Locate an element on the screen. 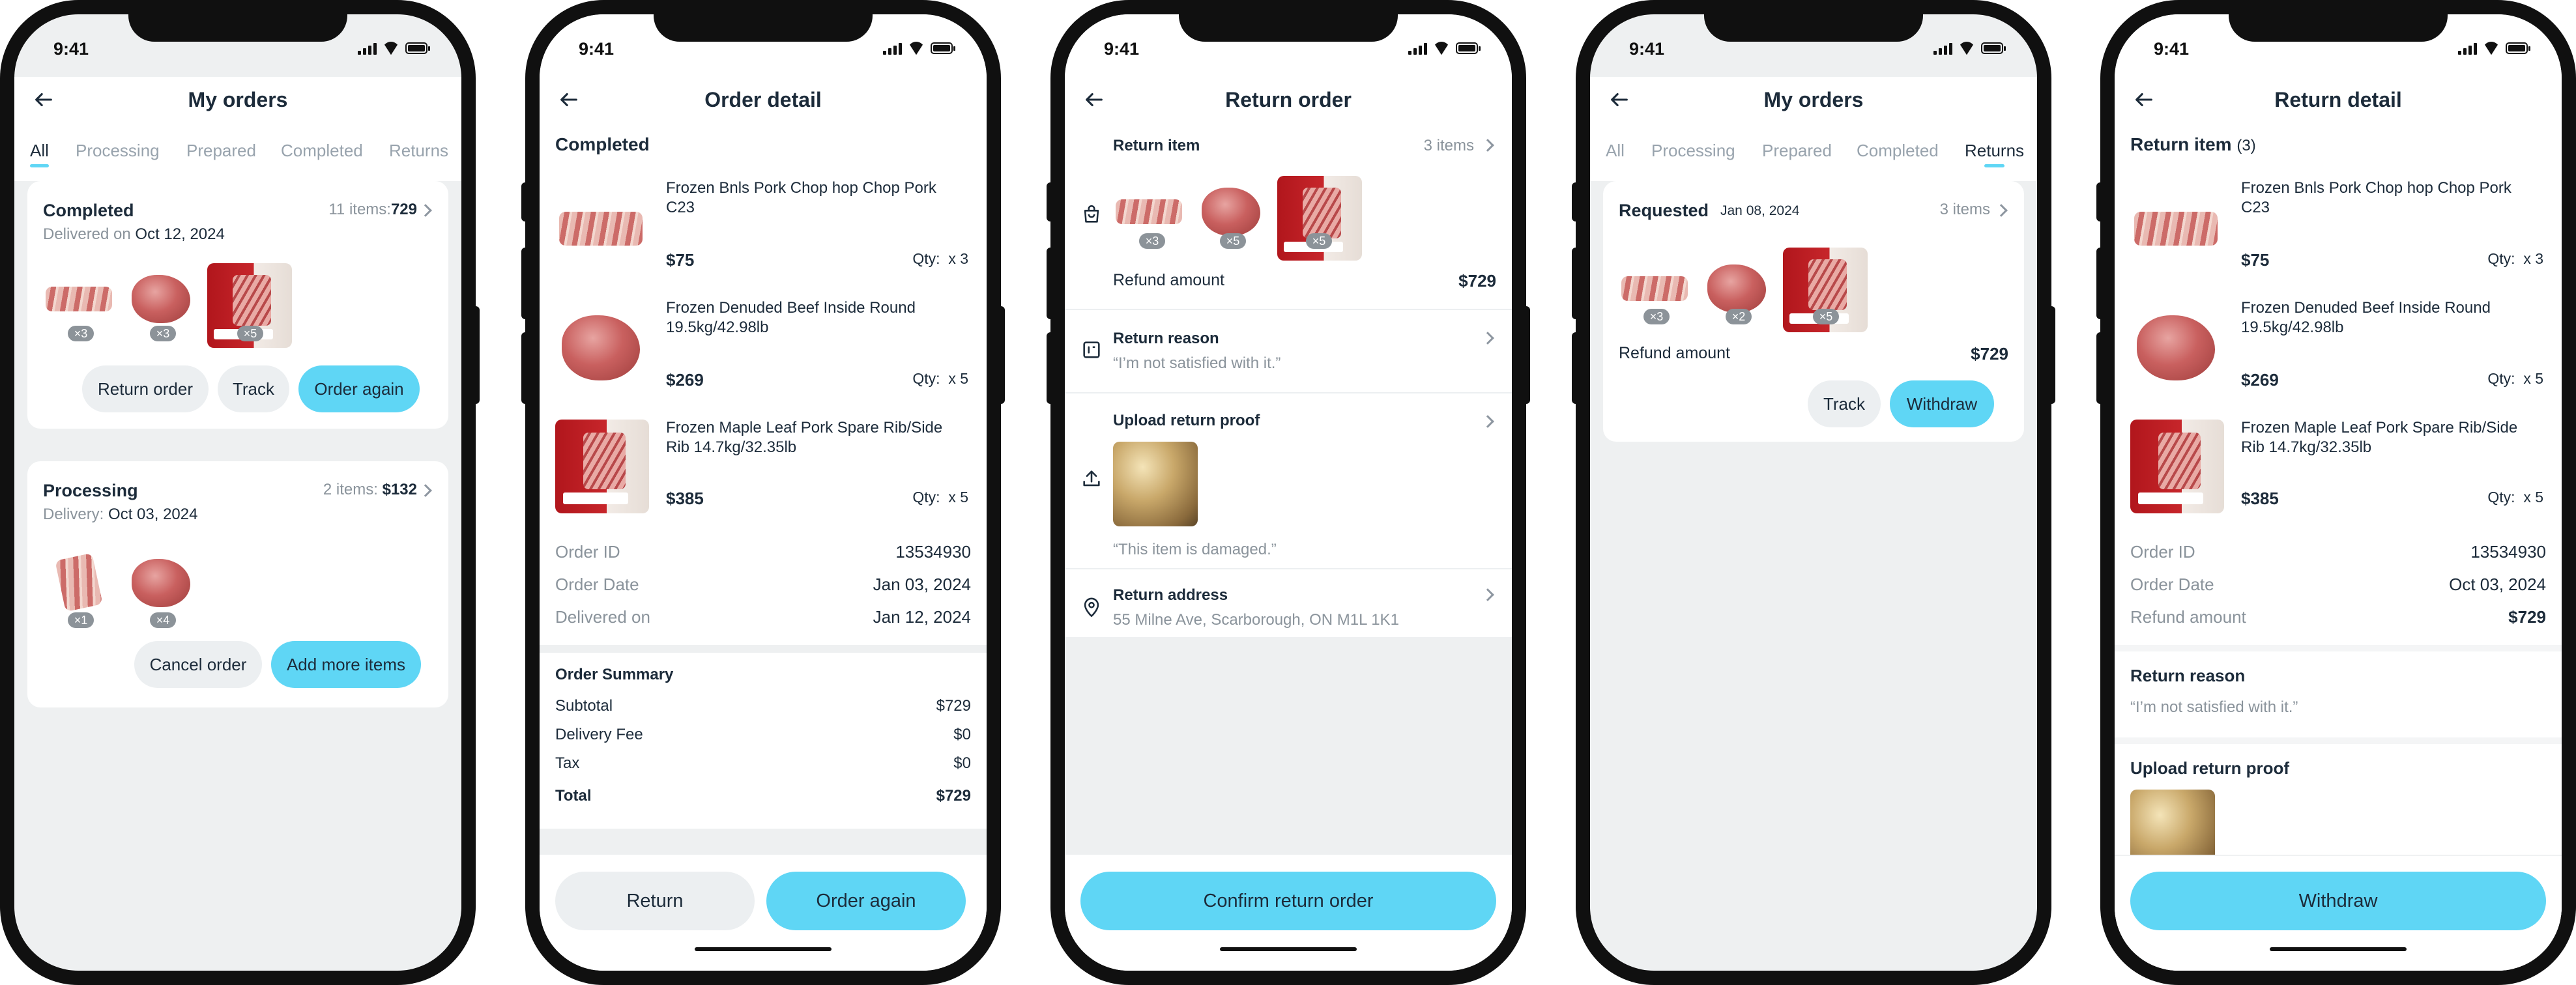 This screenshot has height=985, width=2576. return-item-title: Return item (3) is located at coordinates (2193, 144).